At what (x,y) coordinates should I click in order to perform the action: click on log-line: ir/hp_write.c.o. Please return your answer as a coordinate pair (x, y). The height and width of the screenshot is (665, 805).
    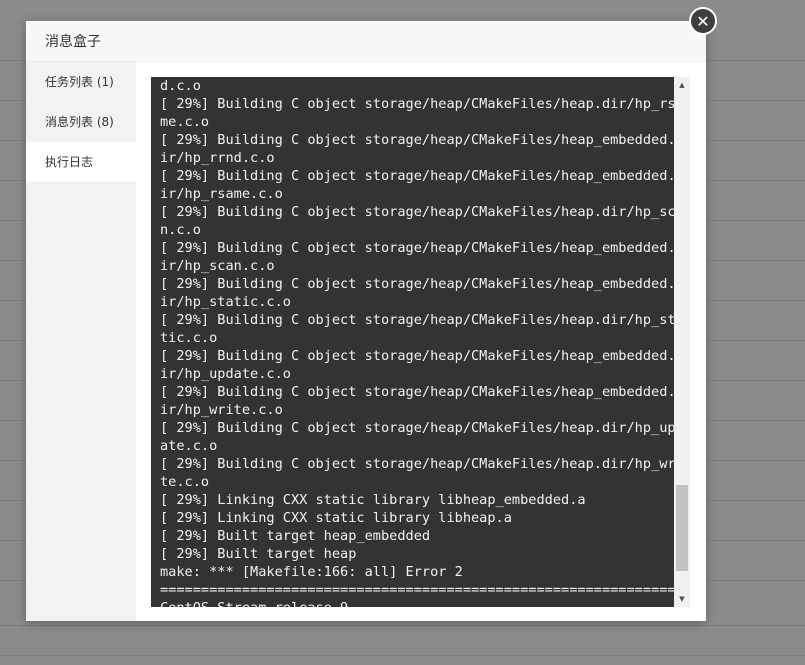
    Looking at the image, I should click on (221, 410).